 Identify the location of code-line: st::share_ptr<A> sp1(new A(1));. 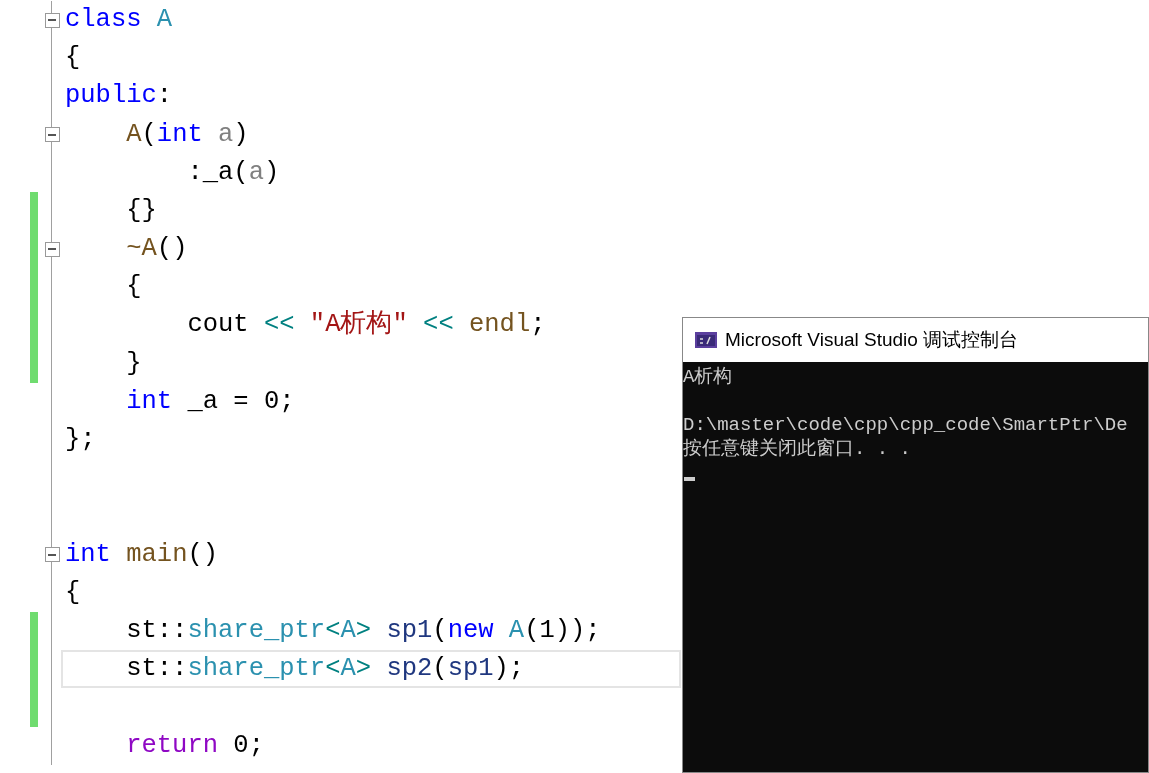
(363, 630).